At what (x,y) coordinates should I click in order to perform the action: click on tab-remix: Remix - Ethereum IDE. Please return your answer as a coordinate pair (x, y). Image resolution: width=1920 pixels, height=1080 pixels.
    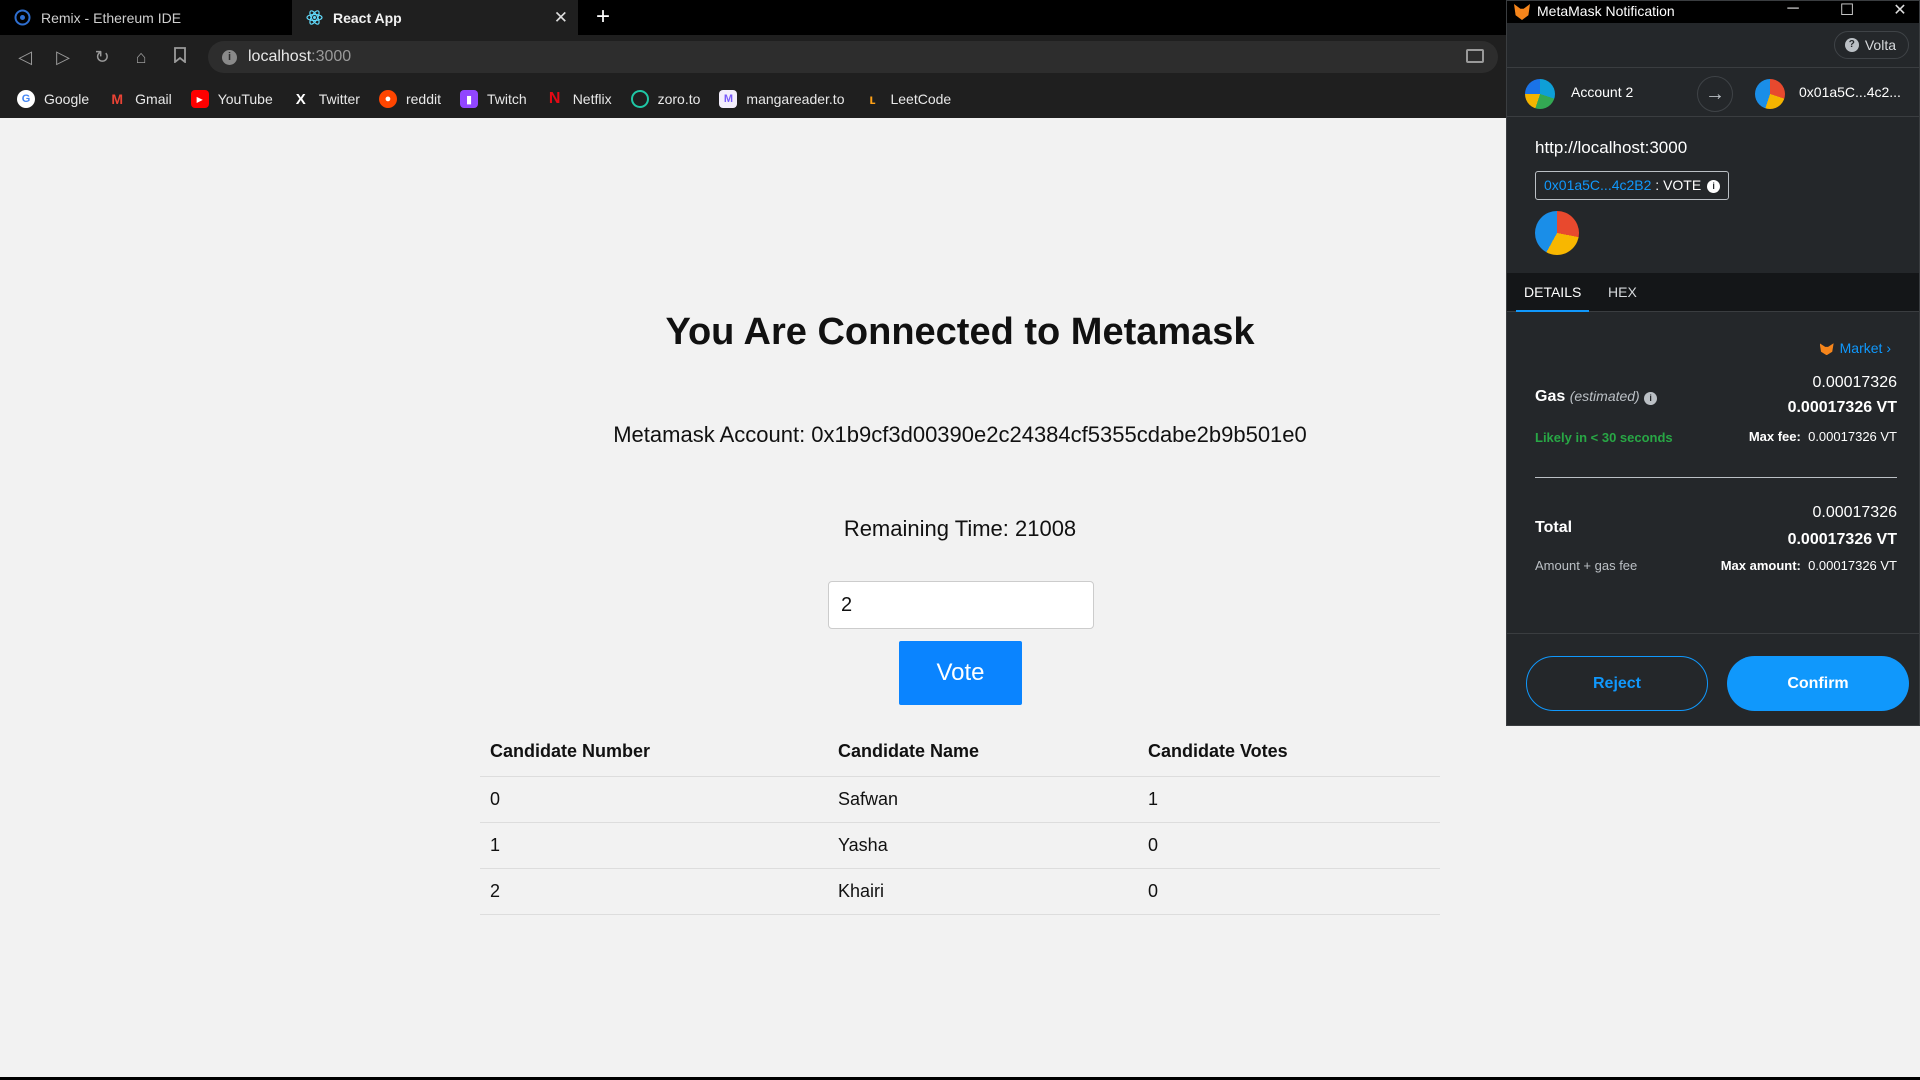
    Looking at the image, I should click on (145, 17).